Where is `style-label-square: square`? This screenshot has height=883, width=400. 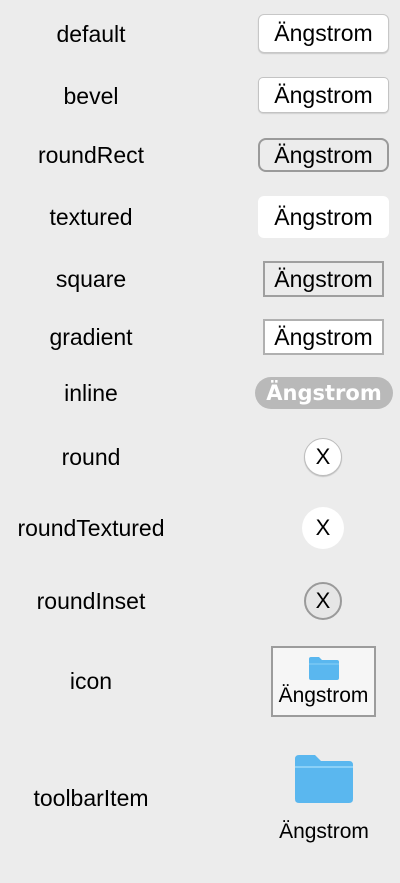
style-label-square: square is located at coordinates (91, 279).